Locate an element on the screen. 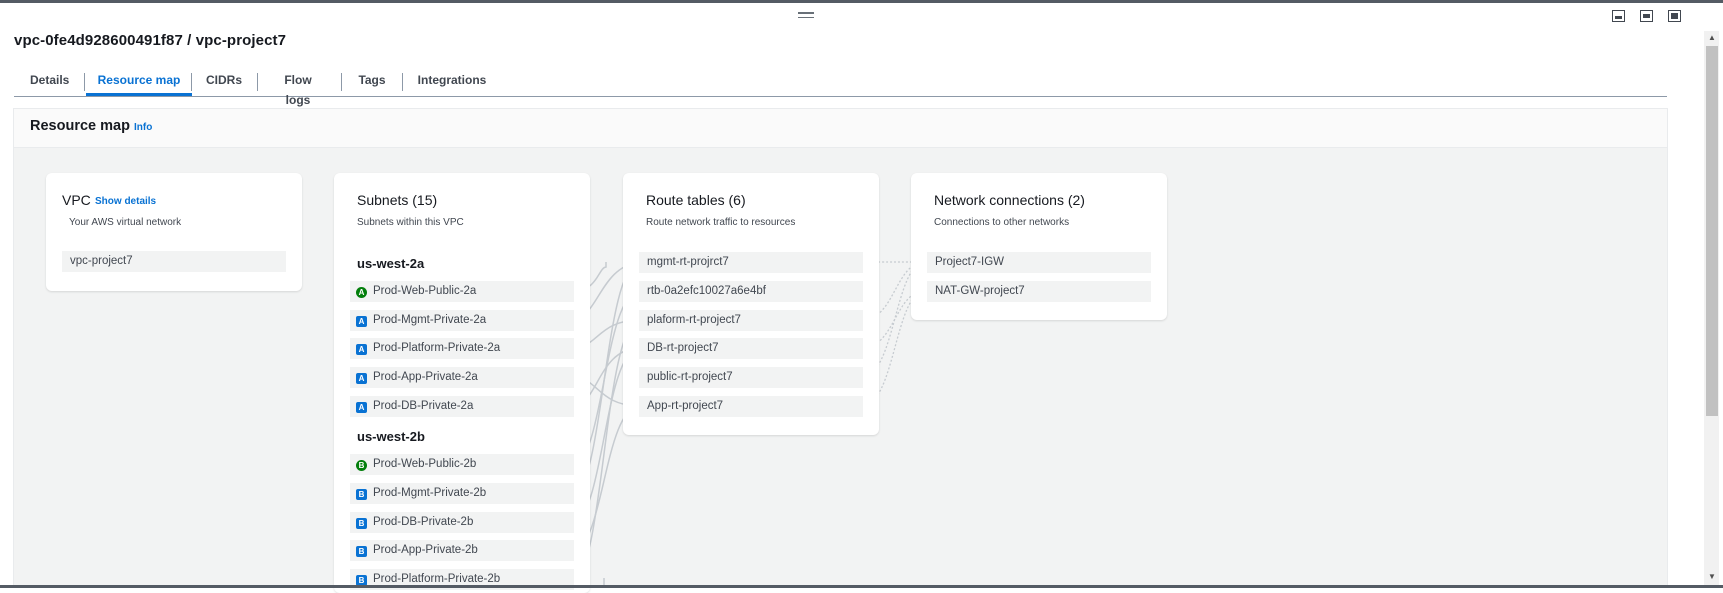  subnet-item: B Prod-App-Private-2b is located at coordinates (462, 550).